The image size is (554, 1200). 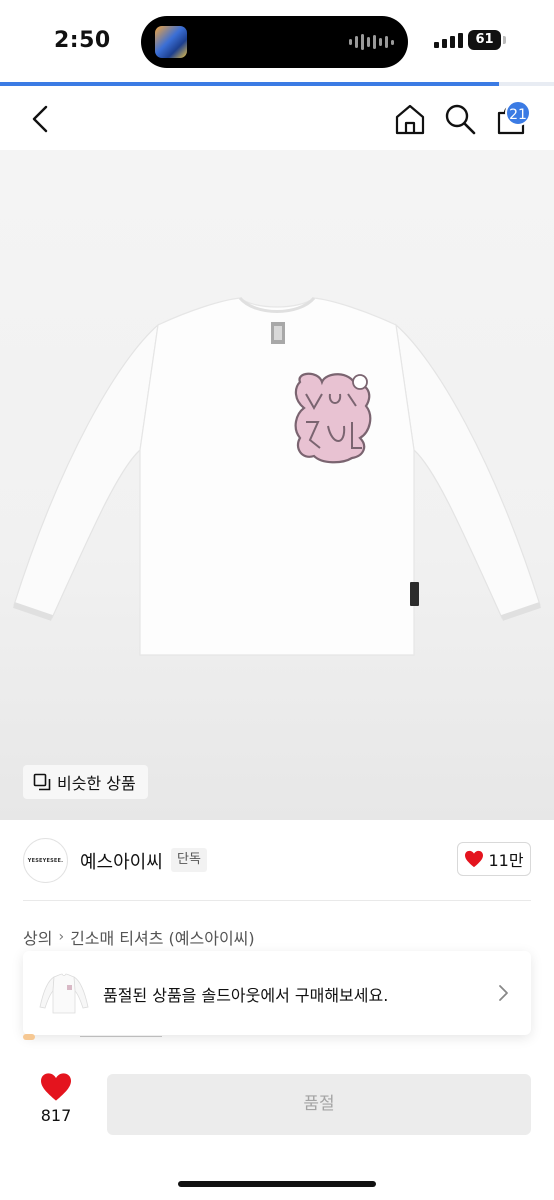 What do you see at coordinates (189, 860) in the screenshot?
I see `exclusive-badge: 단독` at bounding box center [189, 860].